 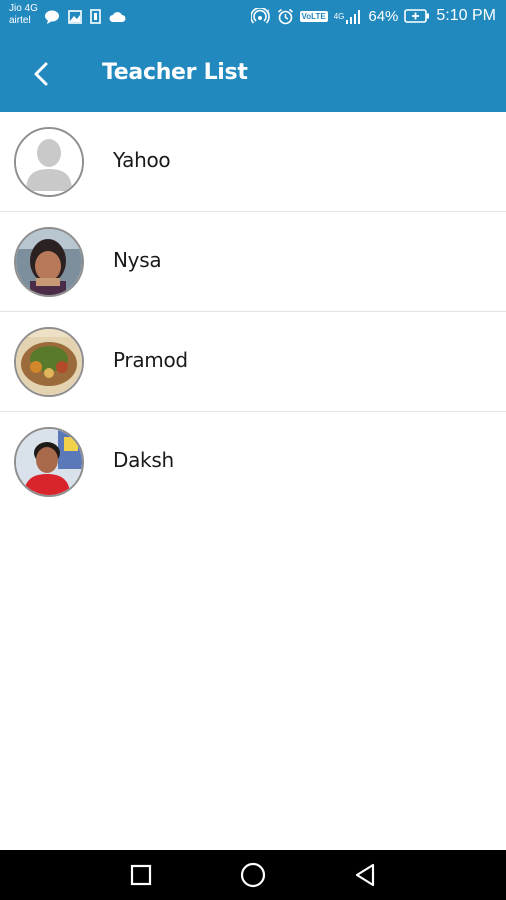 What do you see at coordinates (95, 16) in the screenshot?
I see `sim-card-icon` at bounding box center [95, 16].